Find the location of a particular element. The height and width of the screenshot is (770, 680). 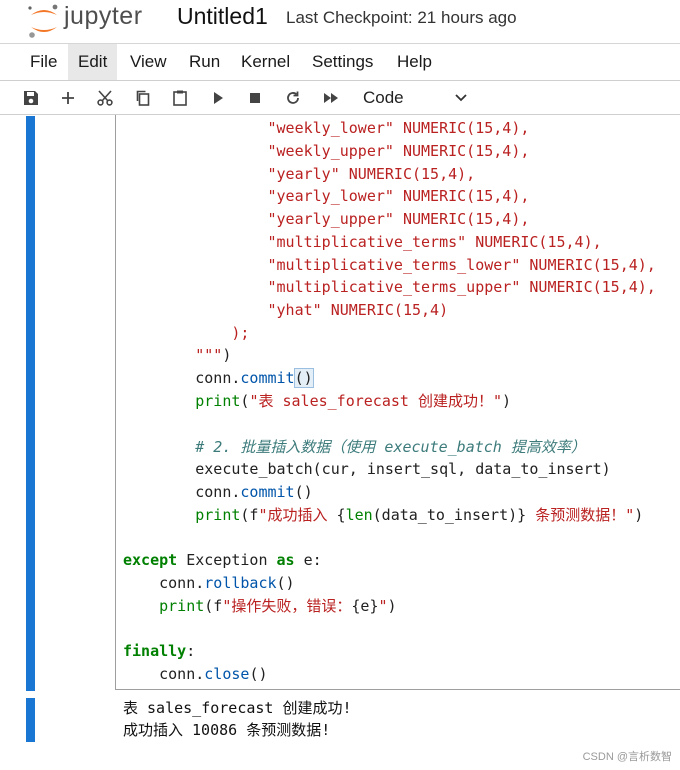

code-line: """) is located at coordinates (213, 355).